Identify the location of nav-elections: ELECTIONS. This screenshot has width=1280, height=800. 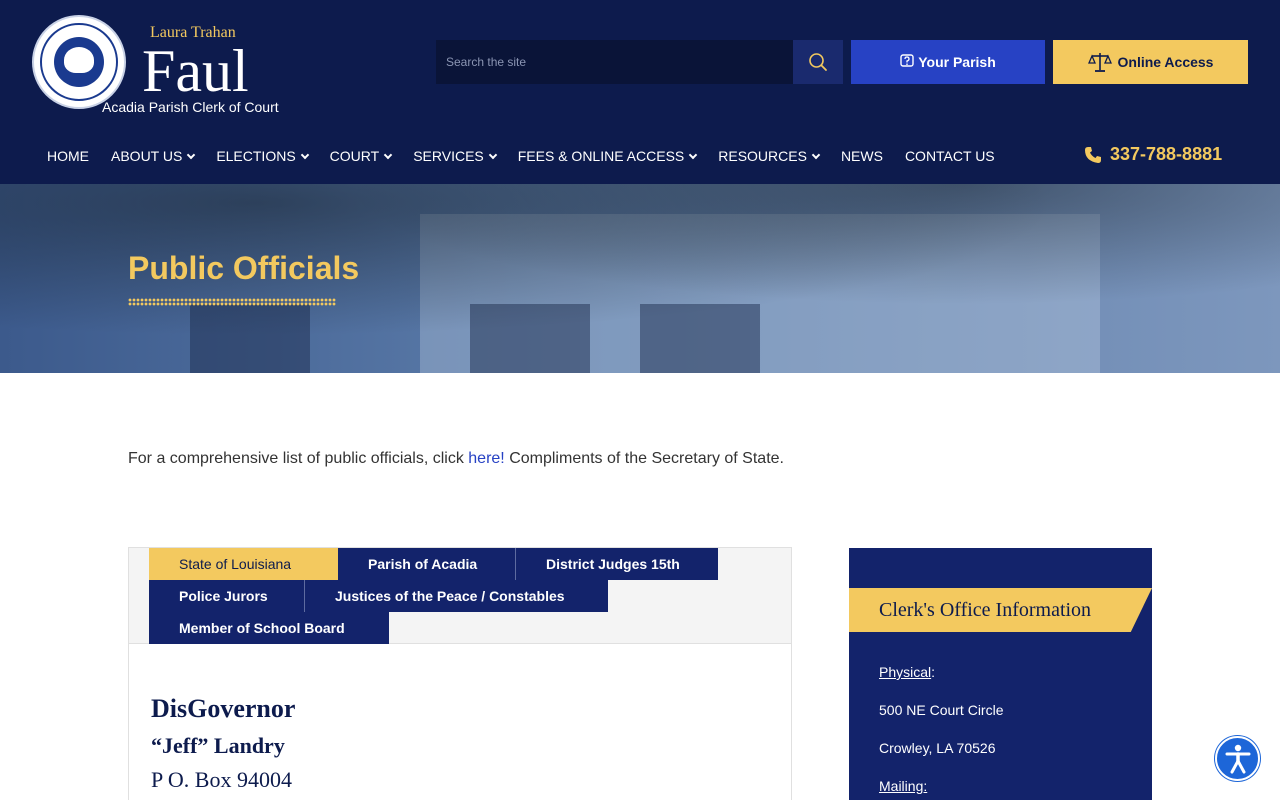
(262, 156).